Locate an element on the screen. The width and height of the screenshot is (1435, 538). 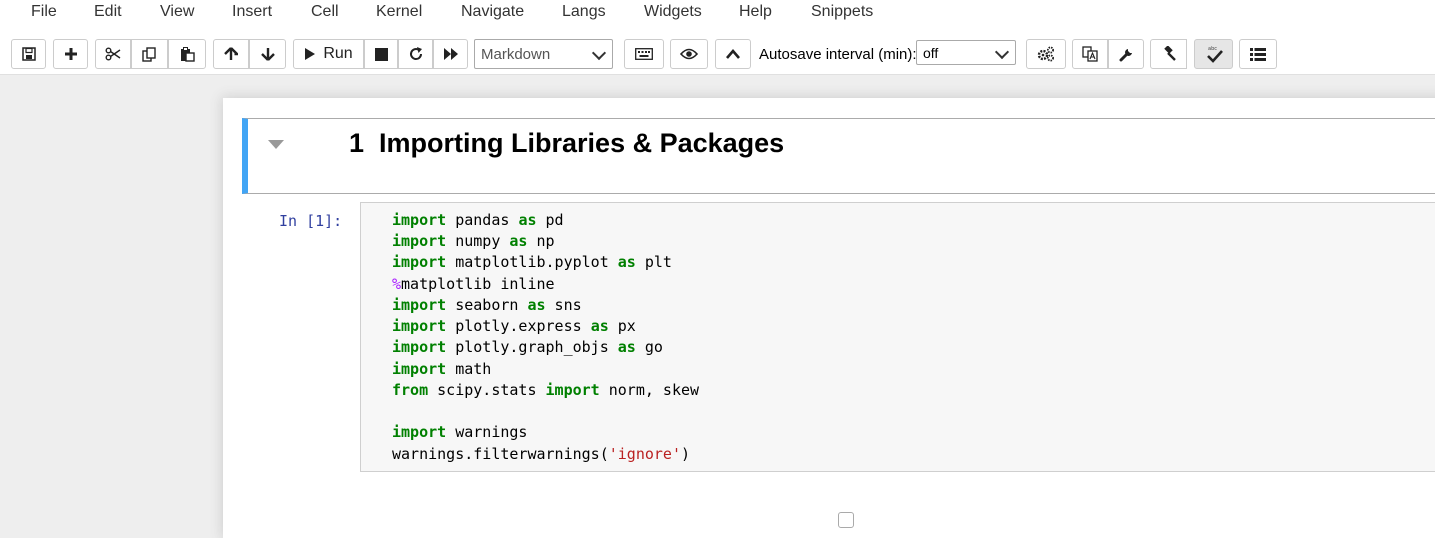
menu-kernel: Kernel is located at coordinates (399, 12).